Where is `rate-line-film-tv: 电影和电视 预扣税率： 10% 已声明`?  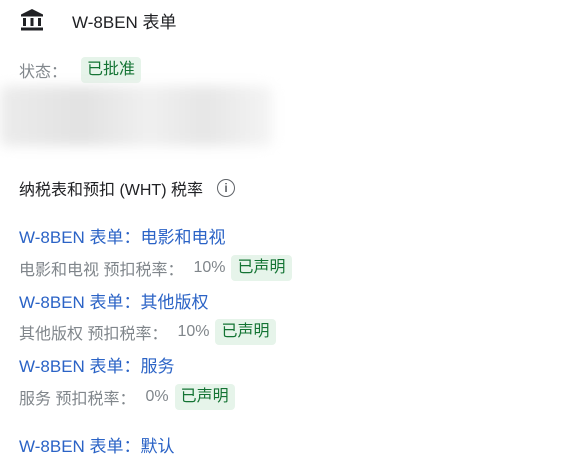 rate-line-film-tv: 电影和电视 预扣税率： 10% 已声明 is located at coordinates (155, 268).